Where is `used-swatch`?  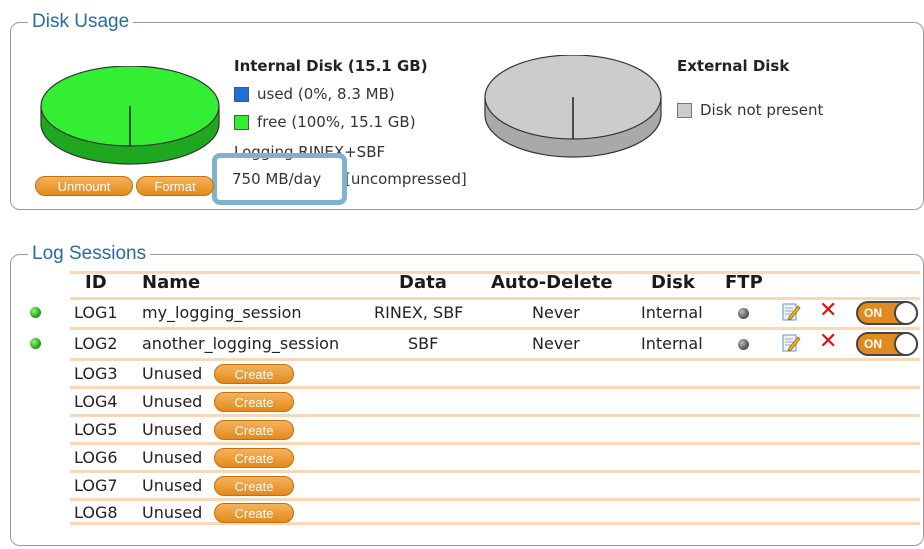 used-swatch is located at coordinates (241, 94).